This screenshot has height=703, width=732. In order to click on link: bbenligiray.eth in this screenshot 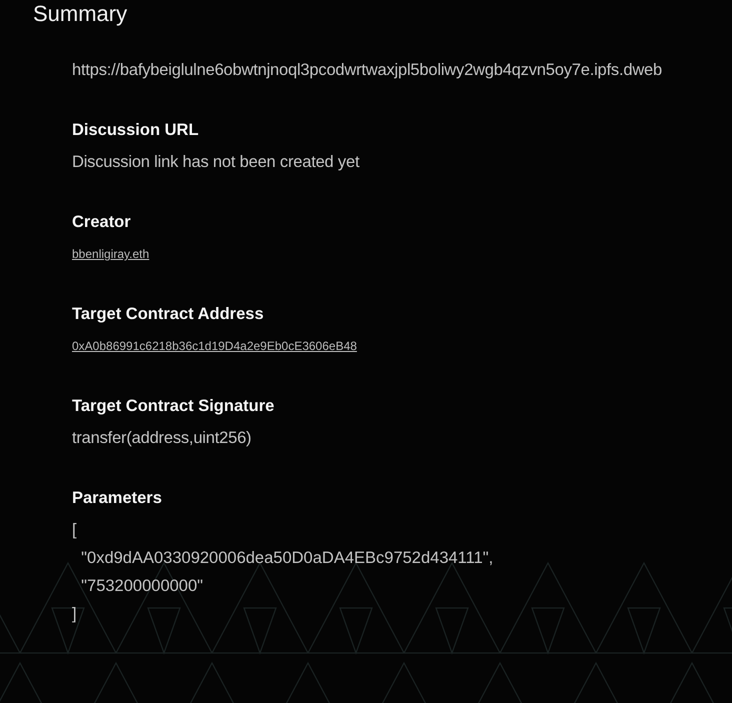, I will do `click(111, 254)`.